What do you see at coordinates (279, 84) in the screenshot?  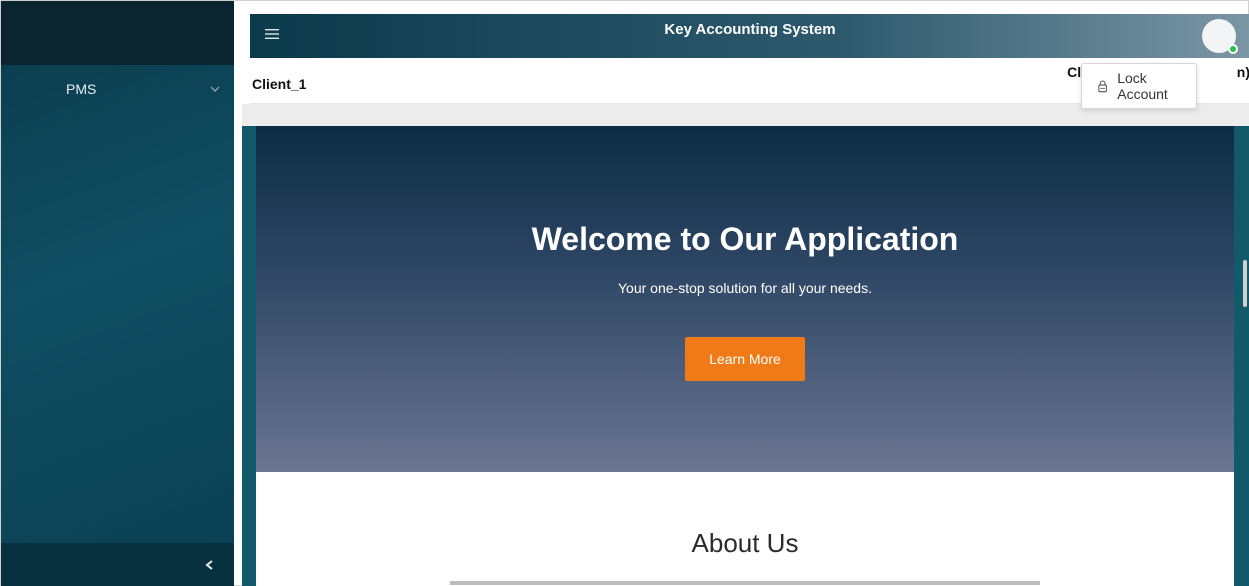 I see `client-name: Client_1` at bounding box center [279, 84].